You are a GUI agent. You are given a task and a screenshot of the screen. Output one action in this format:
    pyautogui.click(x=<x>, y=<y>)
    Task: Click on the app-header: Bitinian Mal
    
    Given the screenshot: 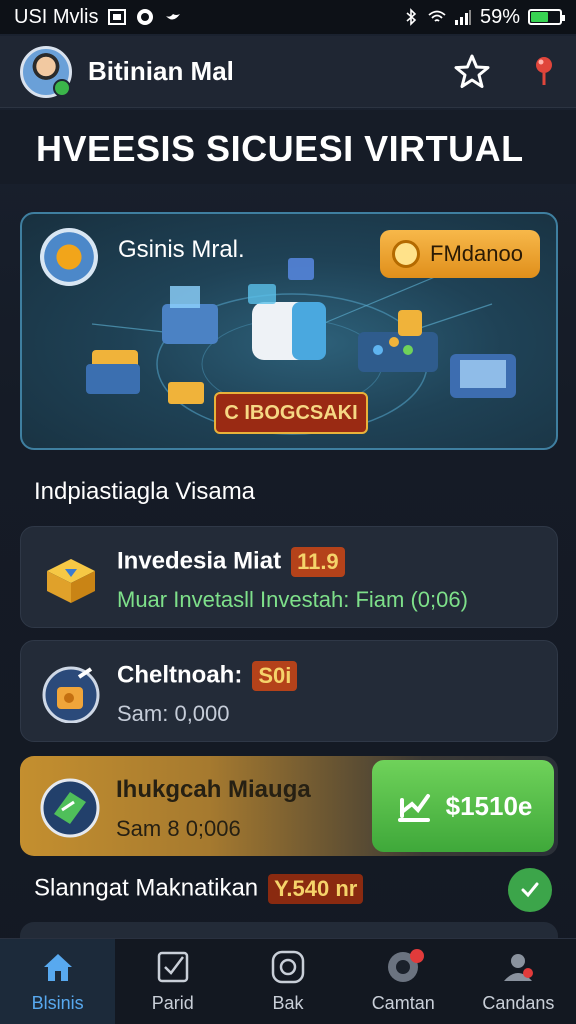 What is the action you would take?
    pyautogui.click(x=288, y=72)
    